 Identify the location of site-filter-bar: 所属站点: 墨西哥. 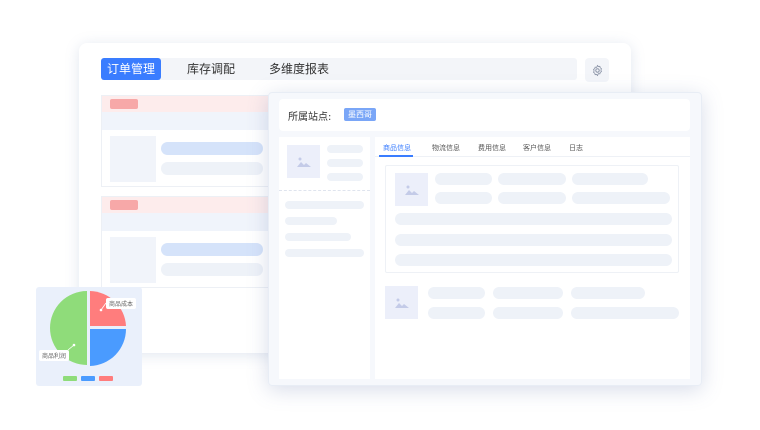
(484, 115).